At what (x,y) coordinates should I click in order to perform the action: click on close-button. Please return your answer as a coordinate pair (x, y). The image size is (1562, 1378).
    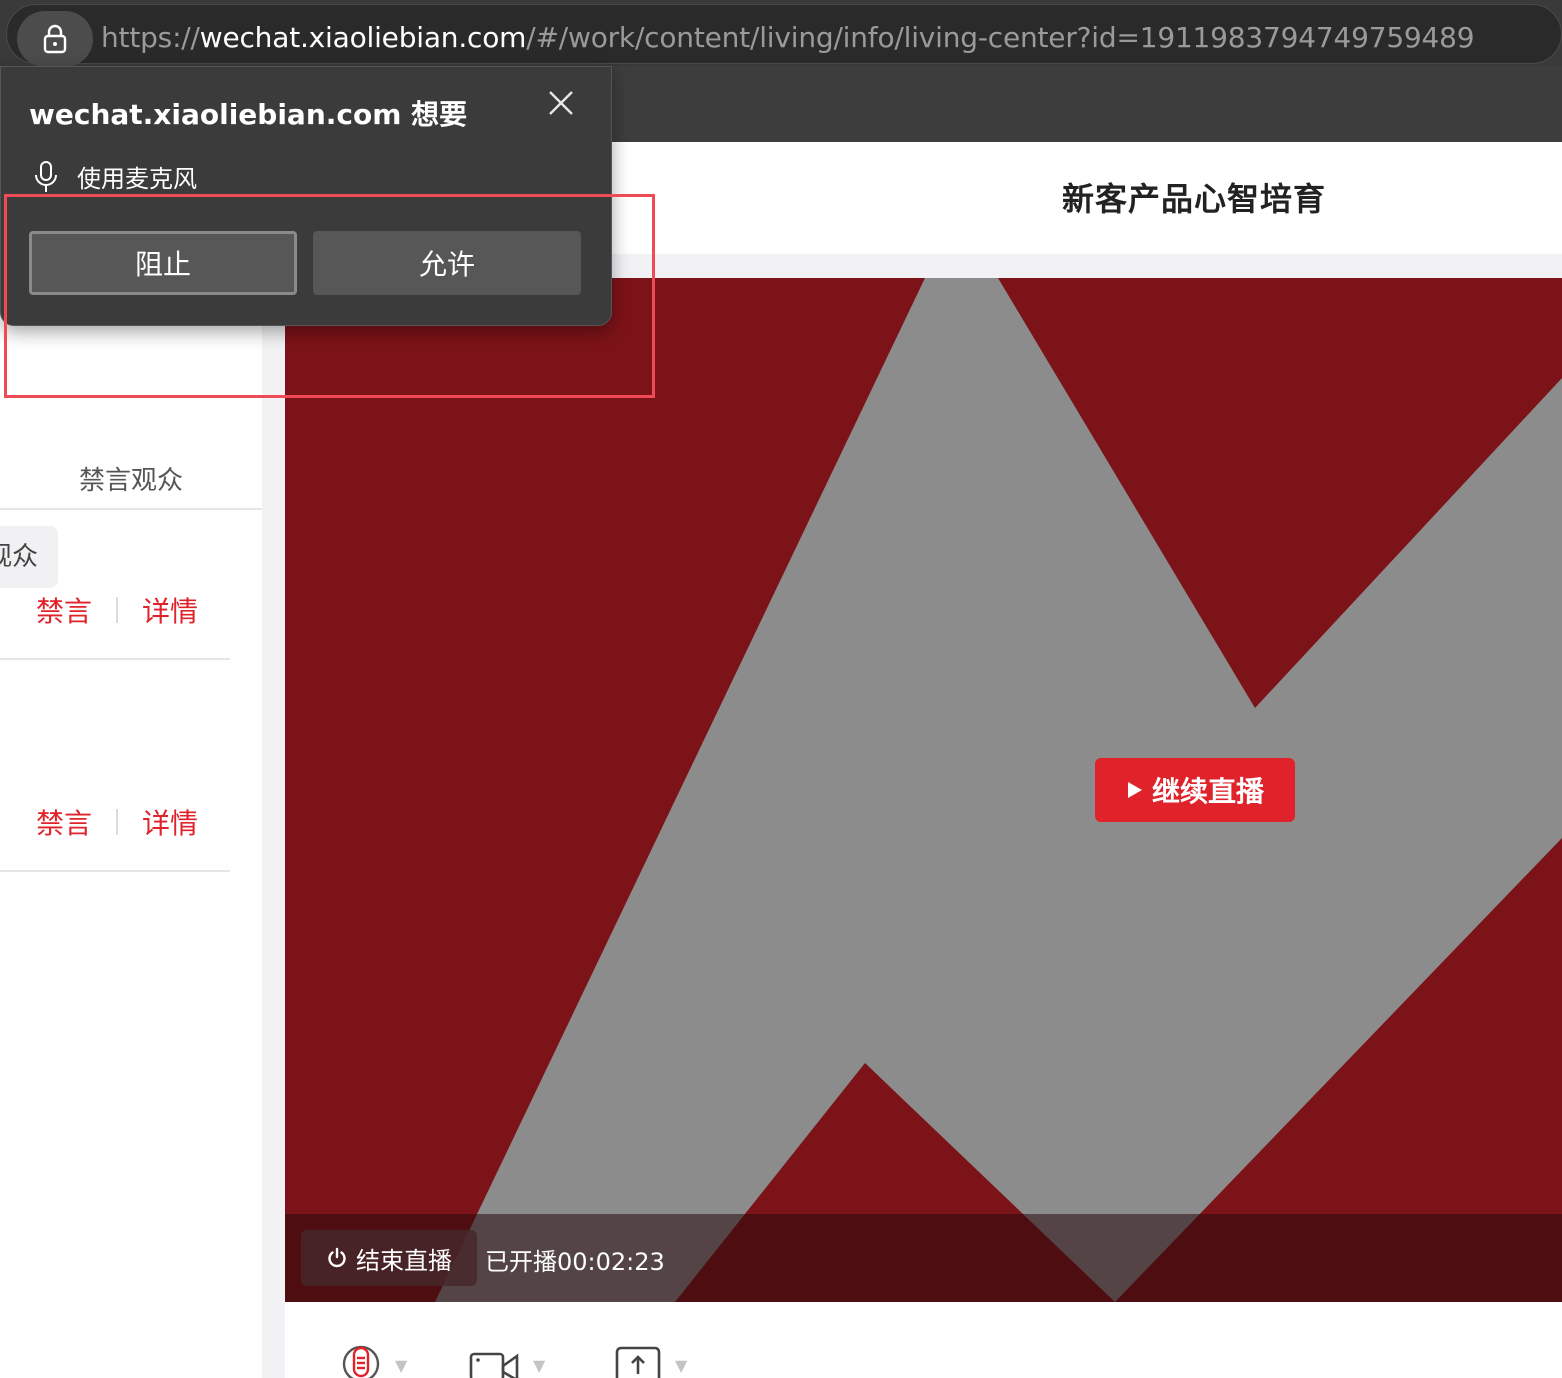
    Looking at the image, I should click on (561, 103).